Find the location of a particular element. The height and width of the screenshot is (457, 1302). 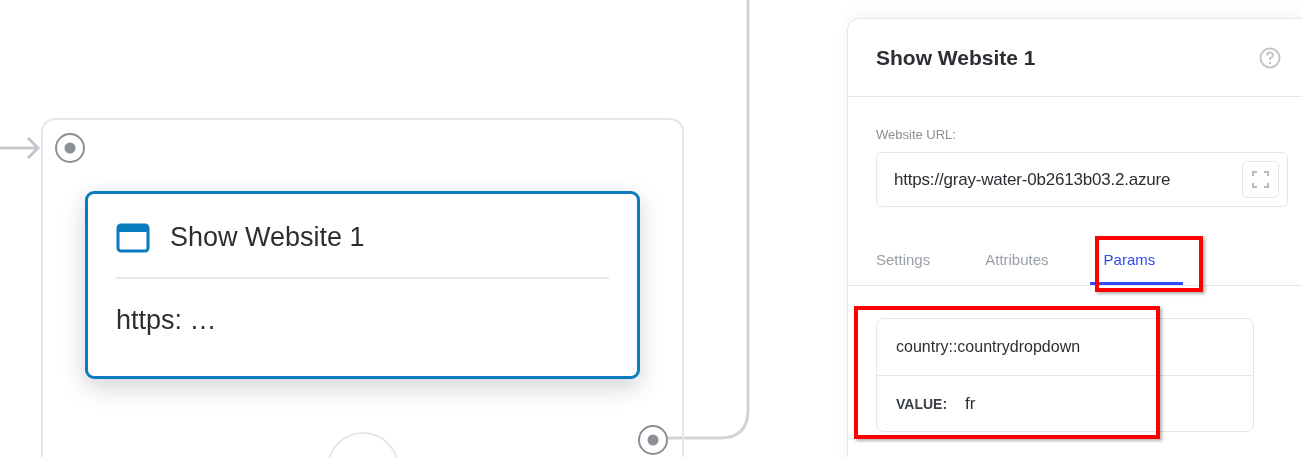

arrow-icon is located at coordinates (21, 149).